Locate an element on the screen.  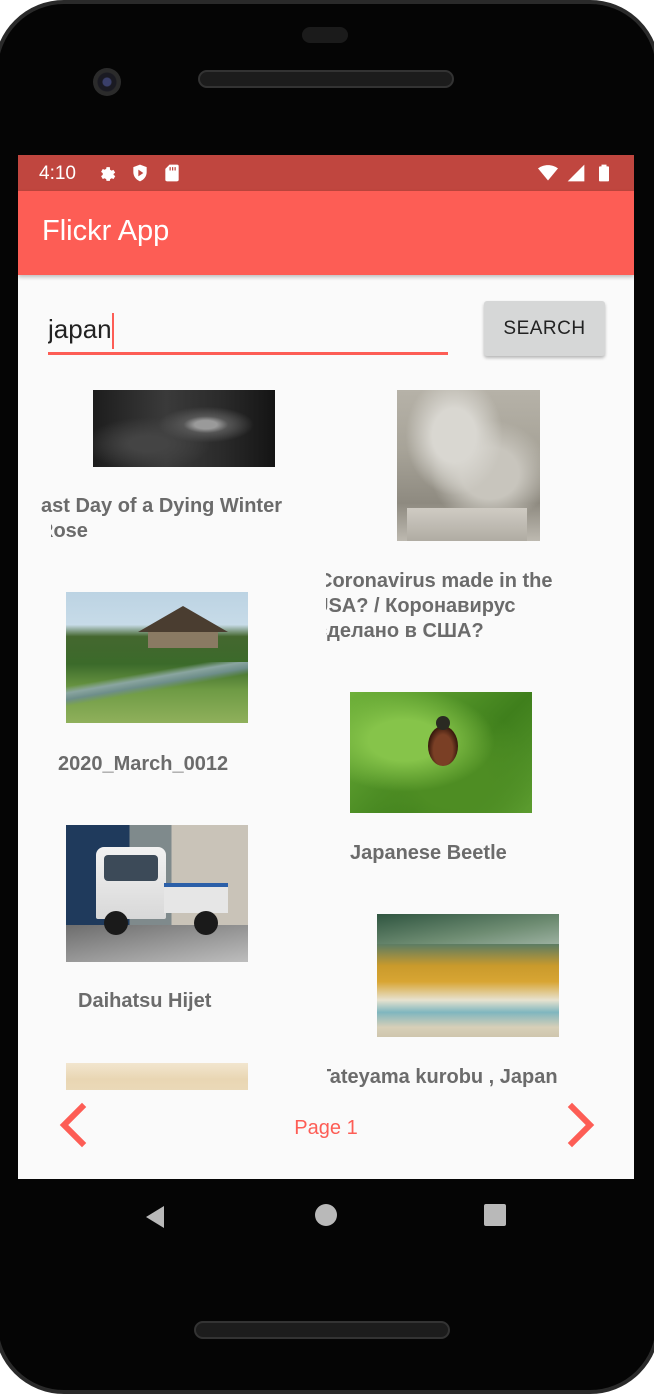
photo-caption: Tateyama kurobu , Japan is located at coordinates (438, 1077).